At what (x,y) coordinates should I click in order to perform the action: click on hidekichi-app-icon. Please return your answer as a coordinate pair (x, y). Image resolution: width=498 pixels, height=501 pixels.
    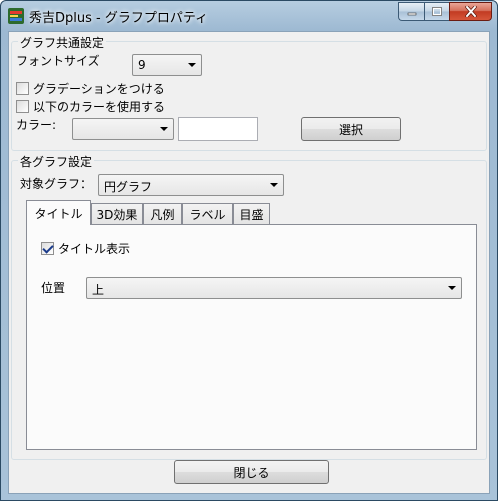
    Looking at the image, I should click on (16, 16).